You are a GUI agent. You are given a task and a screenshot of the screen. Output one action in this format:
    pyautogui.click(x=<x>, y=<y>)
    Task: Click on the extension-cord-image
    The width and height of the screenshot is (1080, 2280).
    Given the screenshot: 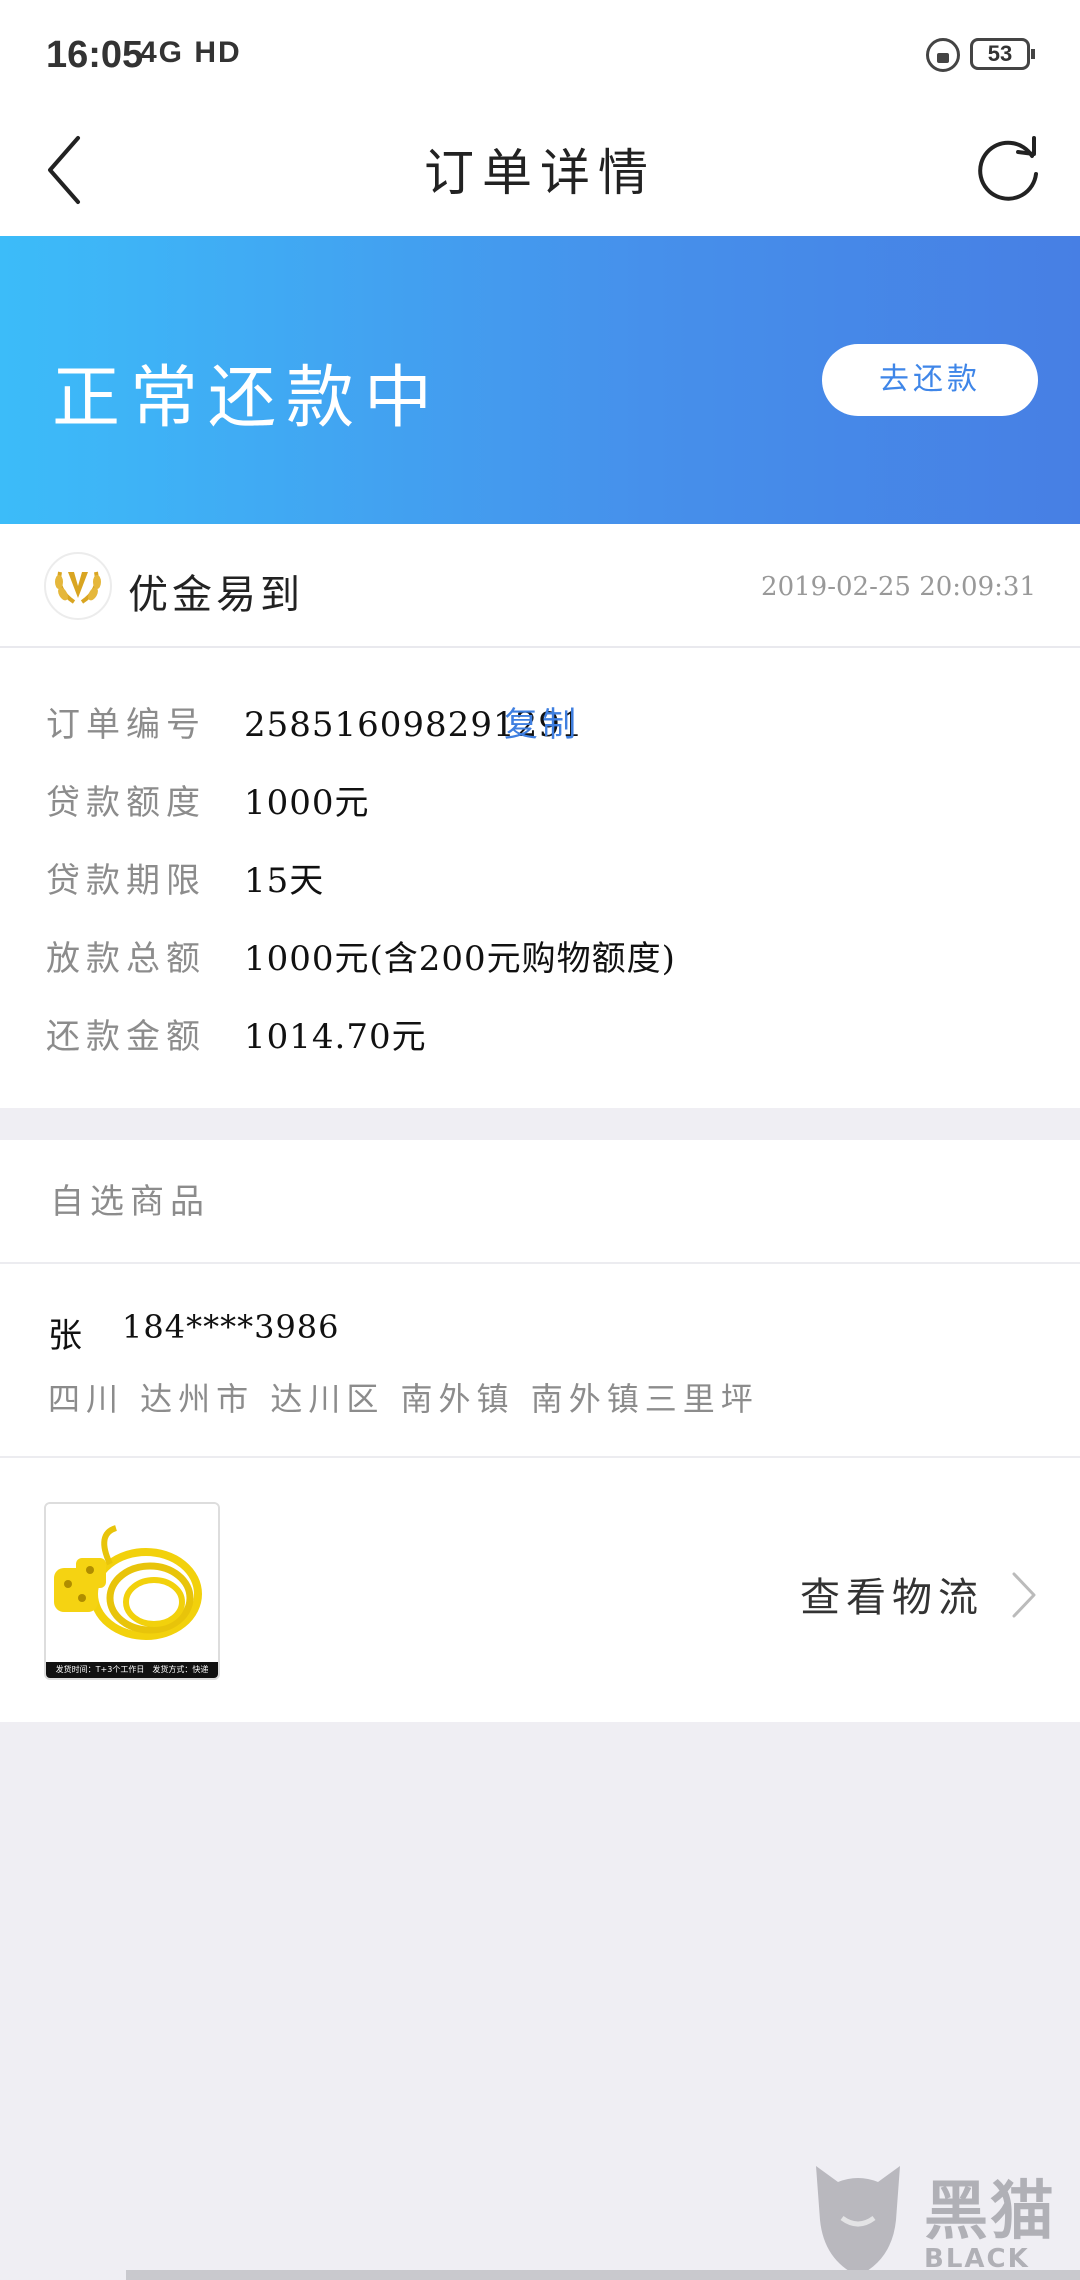 What is the action you would take?
    pyautogui.click(x=132, y=1583)
    